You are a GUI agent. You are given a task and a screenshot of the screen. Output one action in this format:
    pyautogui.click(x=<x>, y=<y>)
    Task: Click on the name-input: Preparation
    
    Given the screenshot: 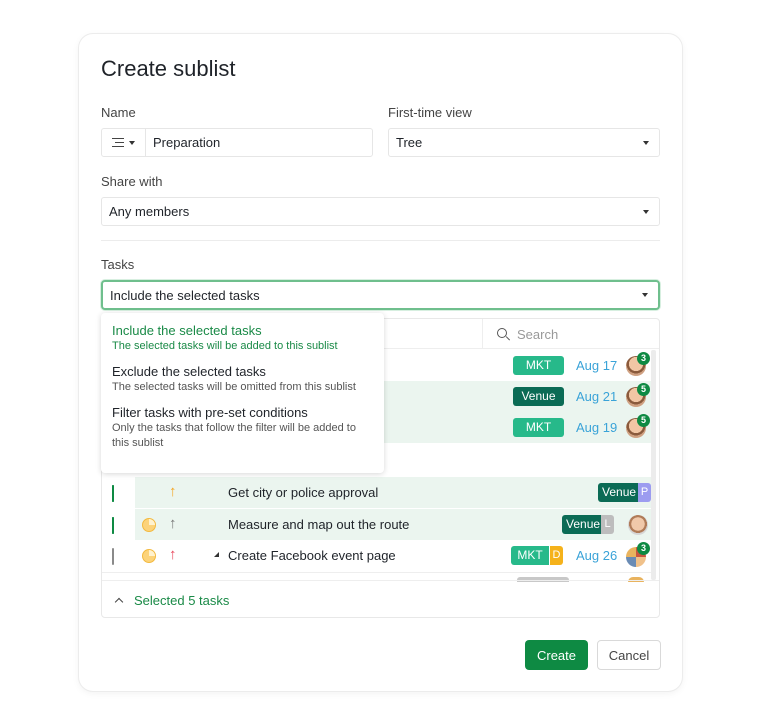 What is the action you would take?
    pyautogui.click(x=259, y=142)
    